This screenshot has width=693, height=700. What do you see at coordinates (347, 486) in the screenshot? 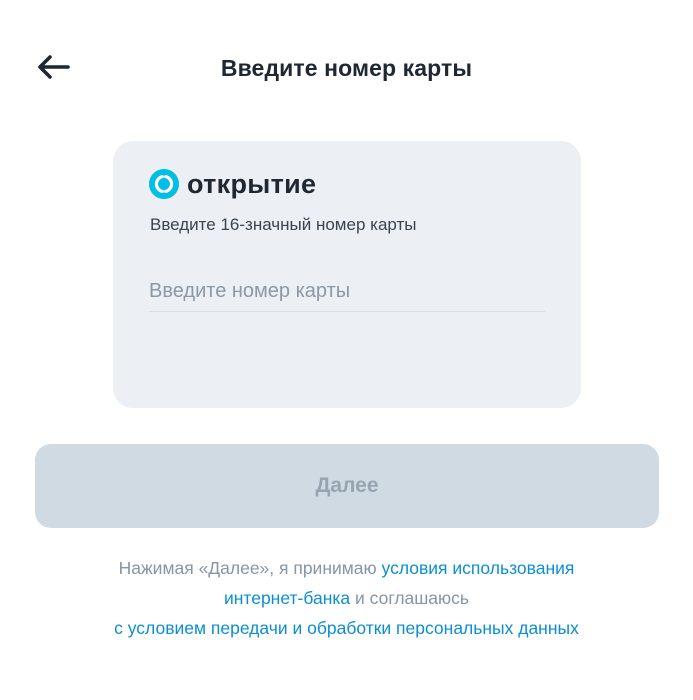
I see `next-button: Далее` at bounding box center [347, 486].